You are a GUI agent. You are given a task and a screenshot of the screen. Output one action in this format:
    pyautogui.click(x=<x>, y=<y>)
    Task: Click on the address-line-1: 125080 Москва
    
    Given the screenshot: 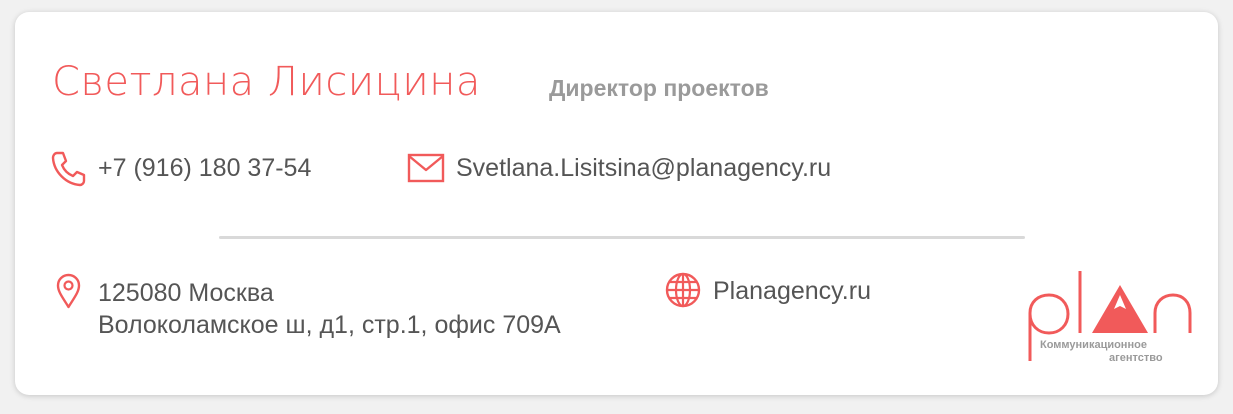 What is the action you would take?
    pyautogui.click(x=186, y=293)
    